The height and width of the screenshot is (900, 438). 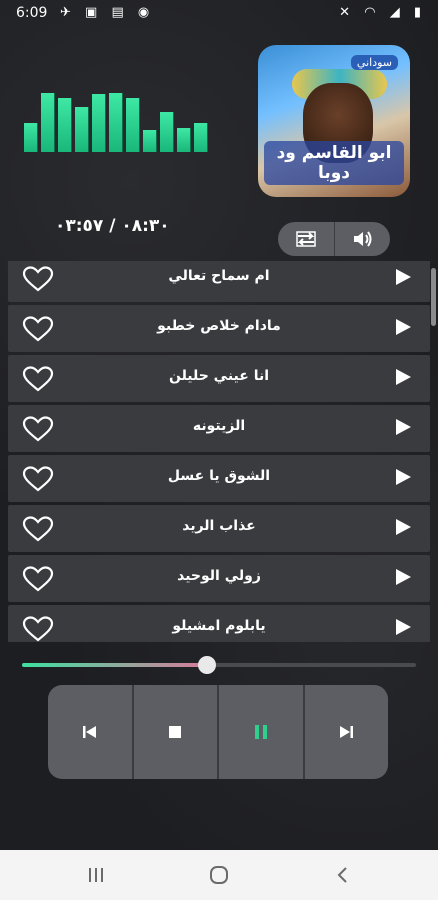 I want to click on stop-button, so click(x=174, y=732).